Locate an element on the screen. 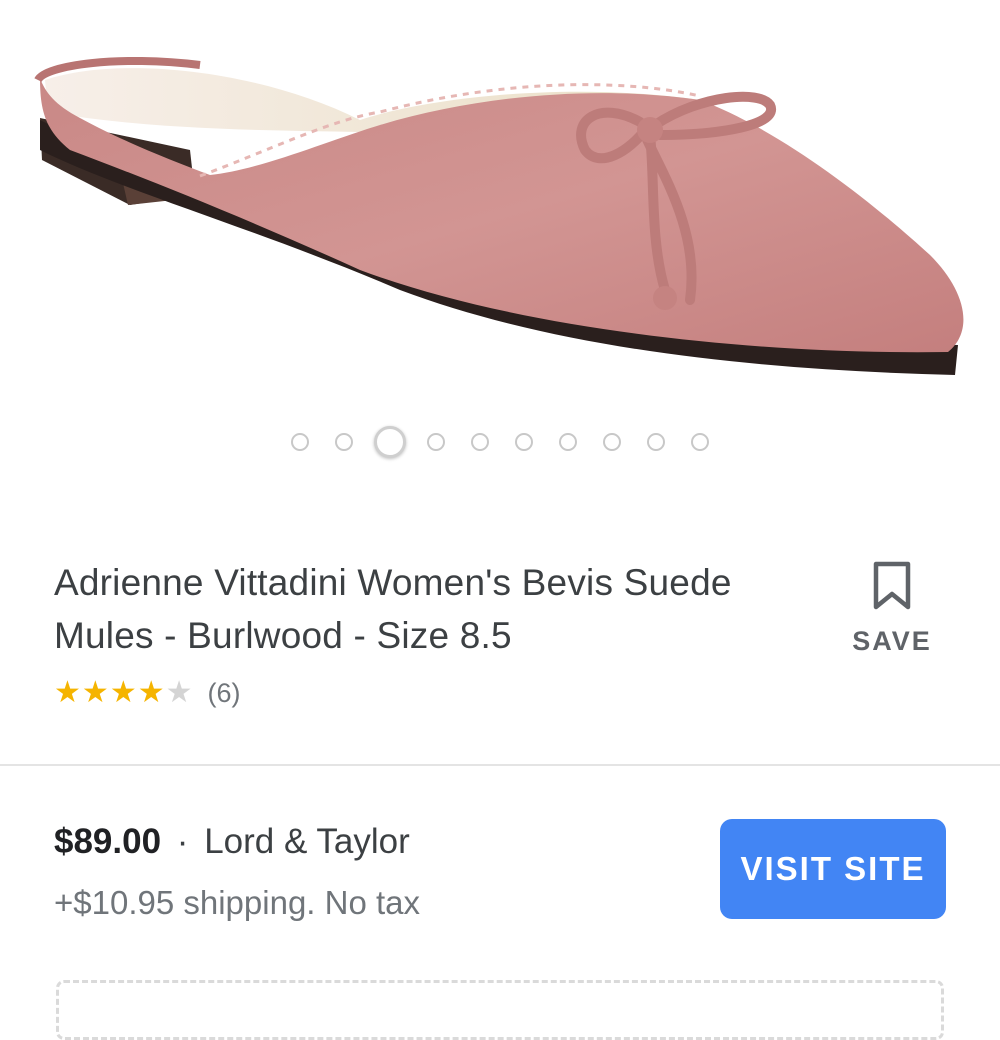 Image resolution: width=1000 pixels, height=1040 pixels. product-rating: ★ ★ ★ ★ ★ (6) is located at coordinates (147, 693).